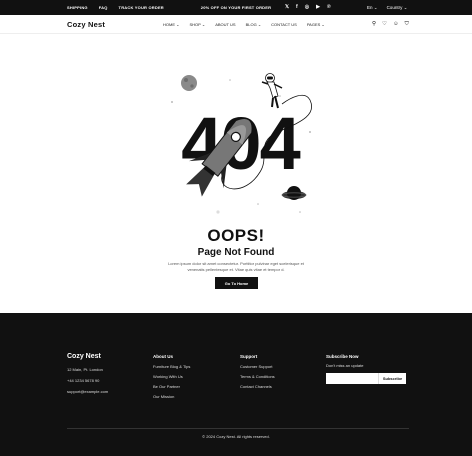  I want to click on footer-link: Terms & Conditions, so click(257, 377).